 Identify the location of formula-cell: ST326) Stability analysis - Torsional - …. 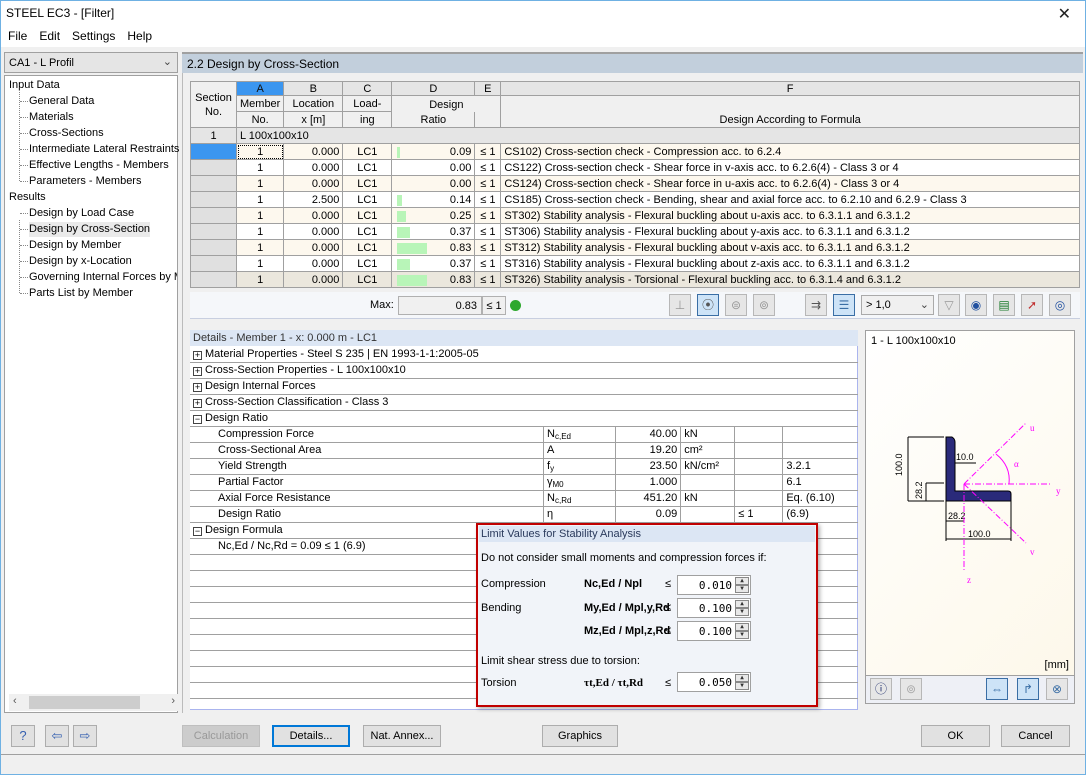
(790, 279).